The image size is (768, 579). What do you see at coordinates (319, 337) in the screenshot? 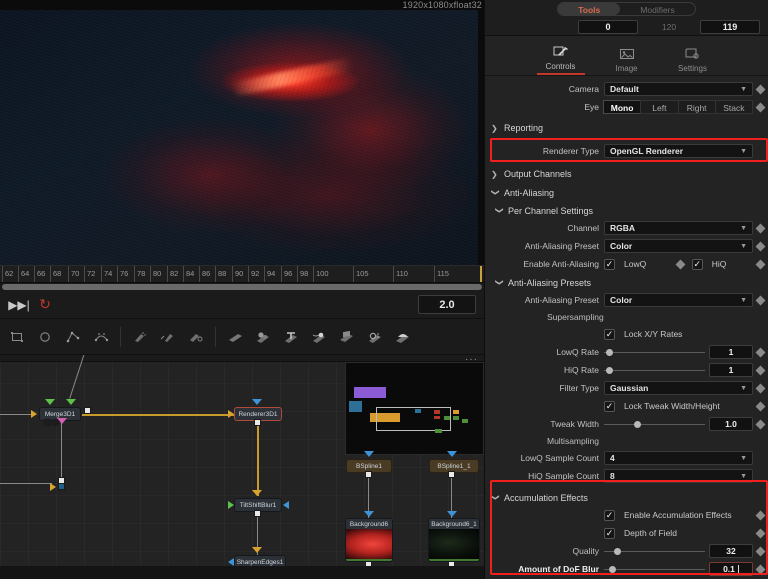
I see `particle-icon` at bounding box center [319, 337].